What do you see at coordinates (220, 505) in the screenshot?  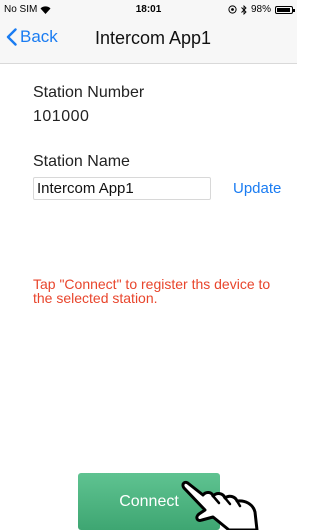 I see `pointing-hand-icon` at bounding box center [220, 505].